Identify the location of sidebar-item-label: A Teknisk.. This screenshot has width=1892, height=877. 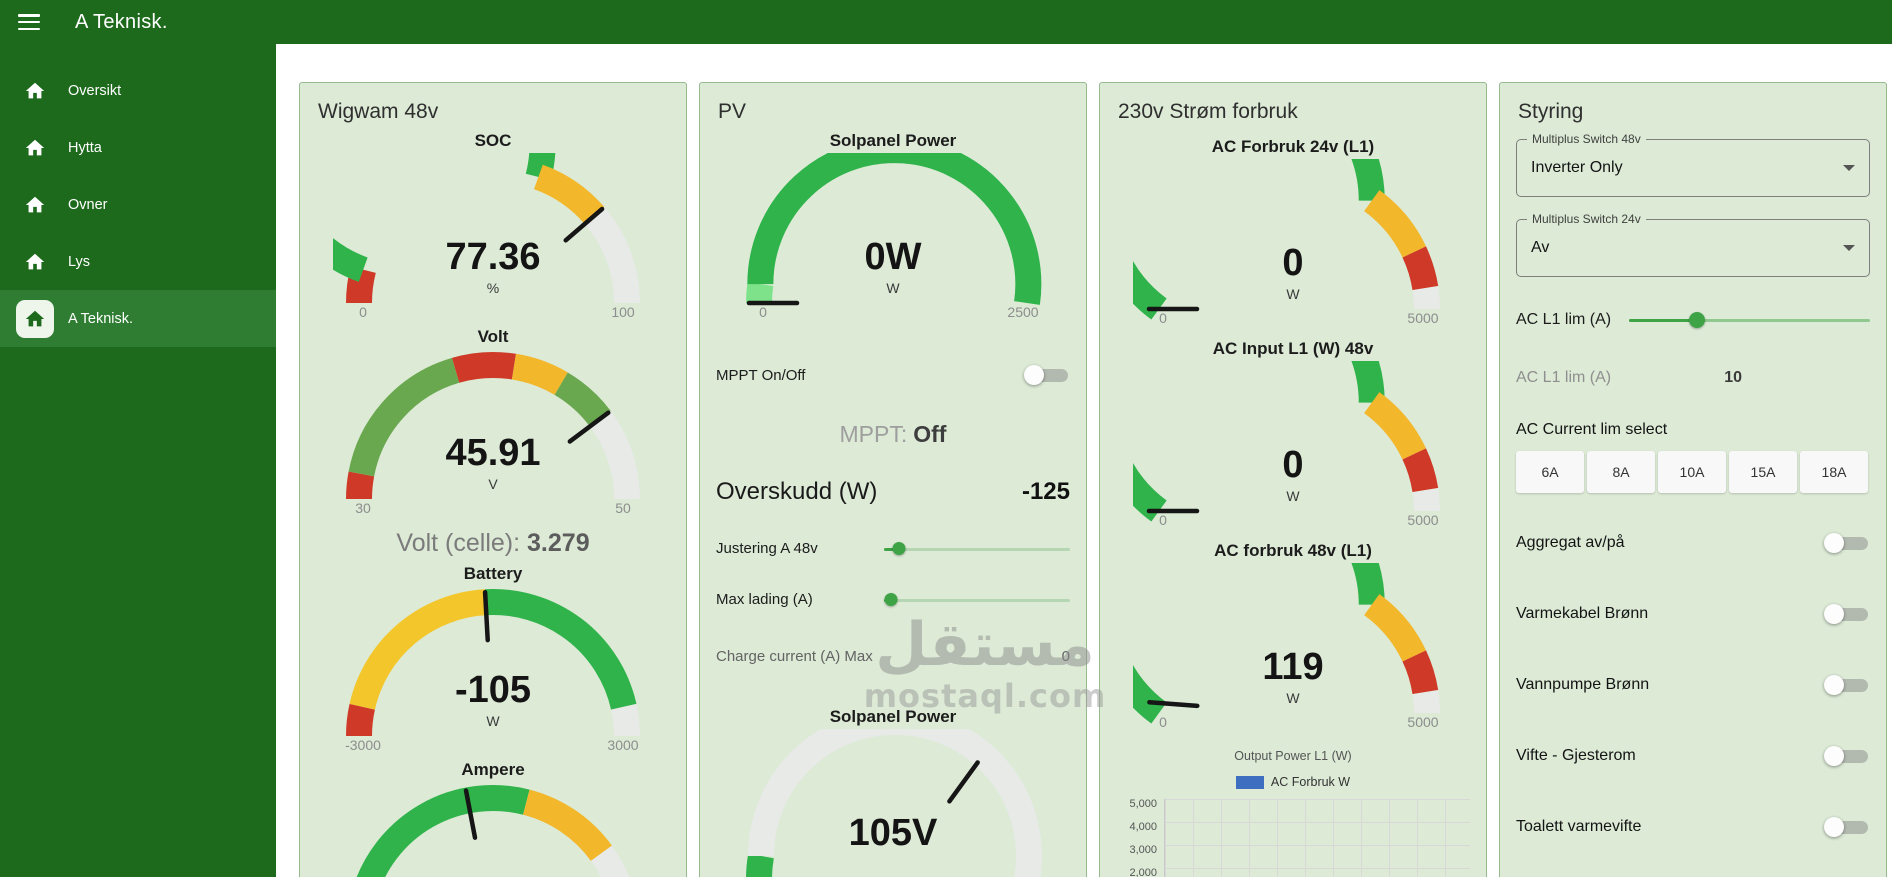
(101, 318).